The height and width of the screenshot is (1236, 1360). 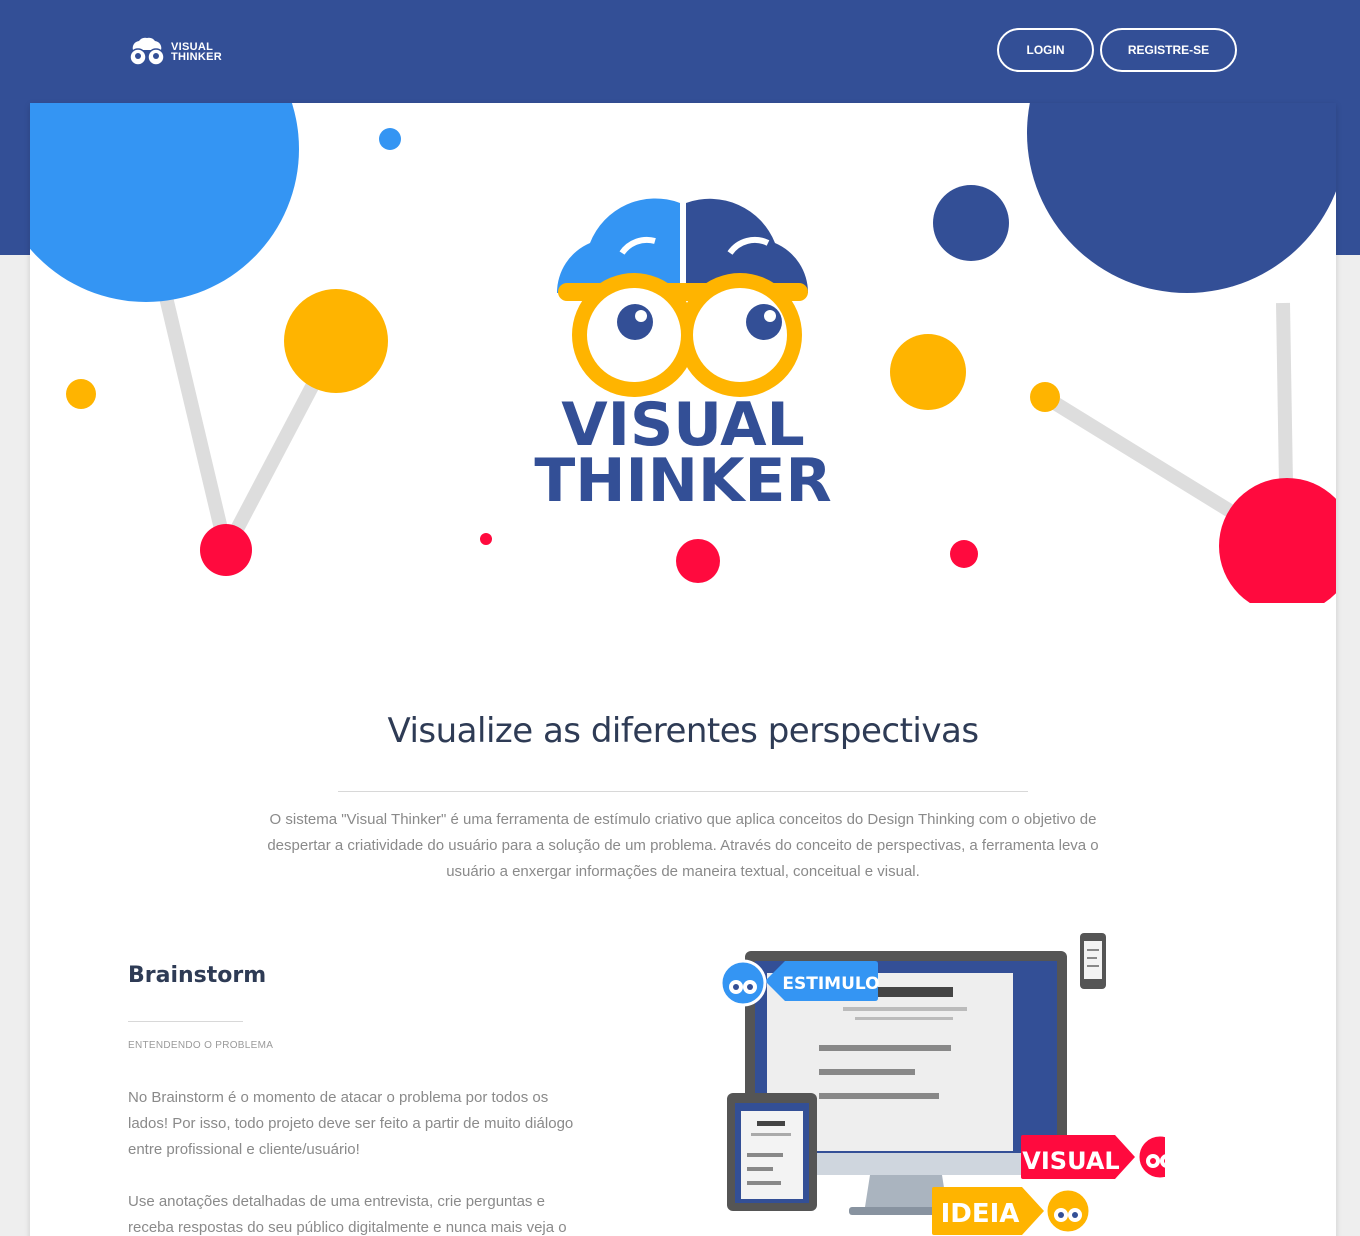 I want to click on brainstorm-divider, so click(x=185, y=1021).